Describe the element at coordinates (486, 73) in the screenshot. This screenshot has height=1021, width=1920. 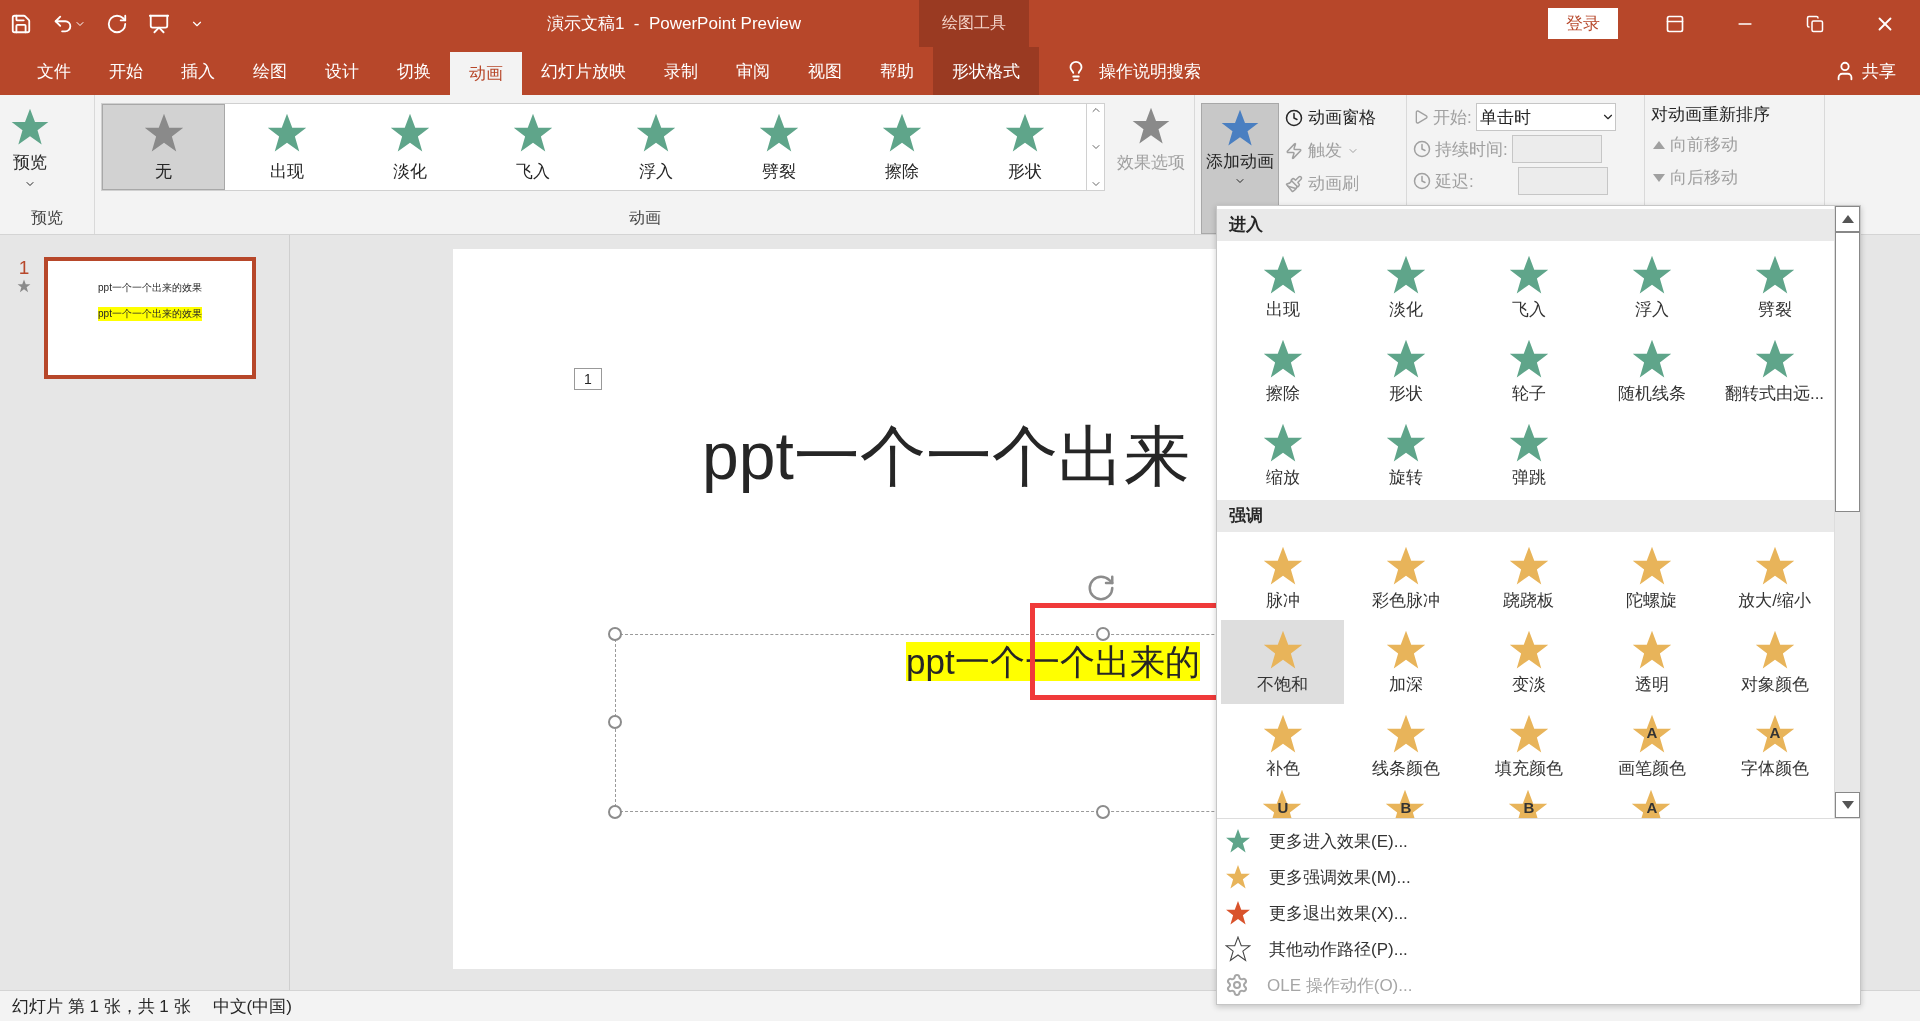
I see `ribbon-tab: 动画` at that location.